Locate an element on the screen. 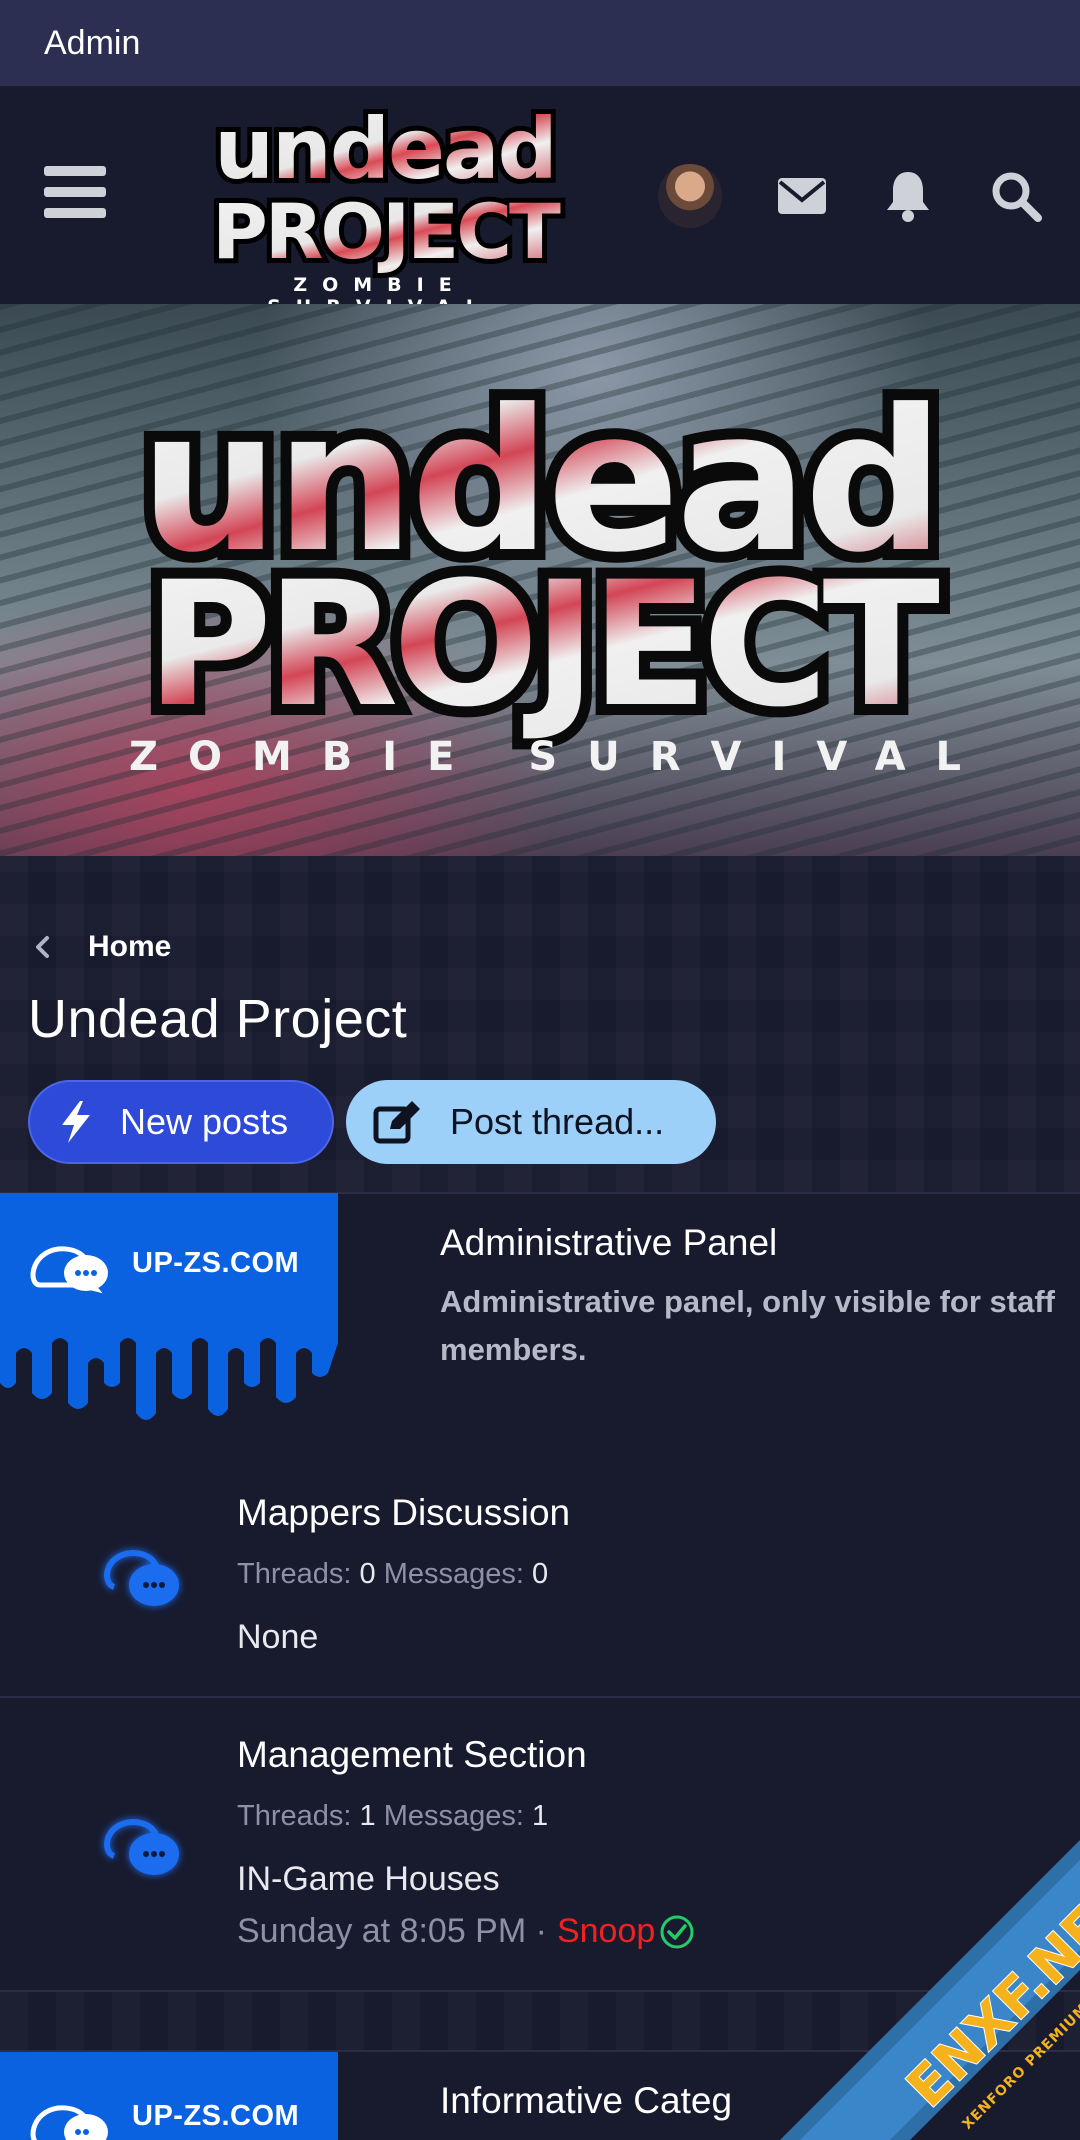 The width and height of the screenshot is (1080, 2140). banner-text-project: PROJECT is located at coordinates (542, 644).